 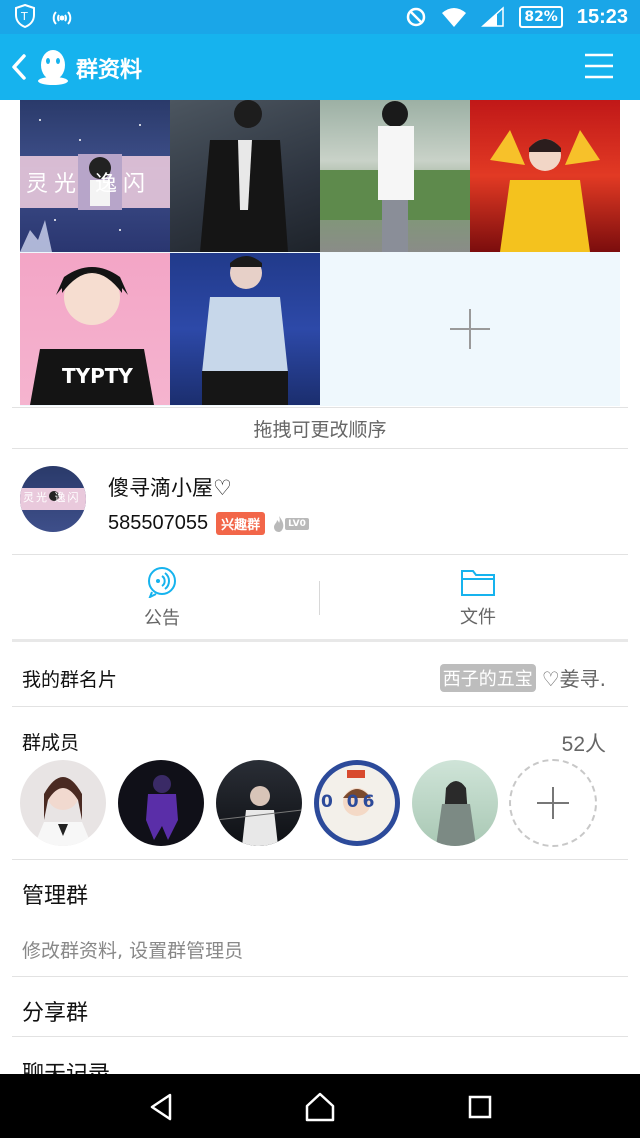 What do you see at coordinates (478, 598) in the screenshot?
I see `files-button: 文件` at bounding box center [478, 598].